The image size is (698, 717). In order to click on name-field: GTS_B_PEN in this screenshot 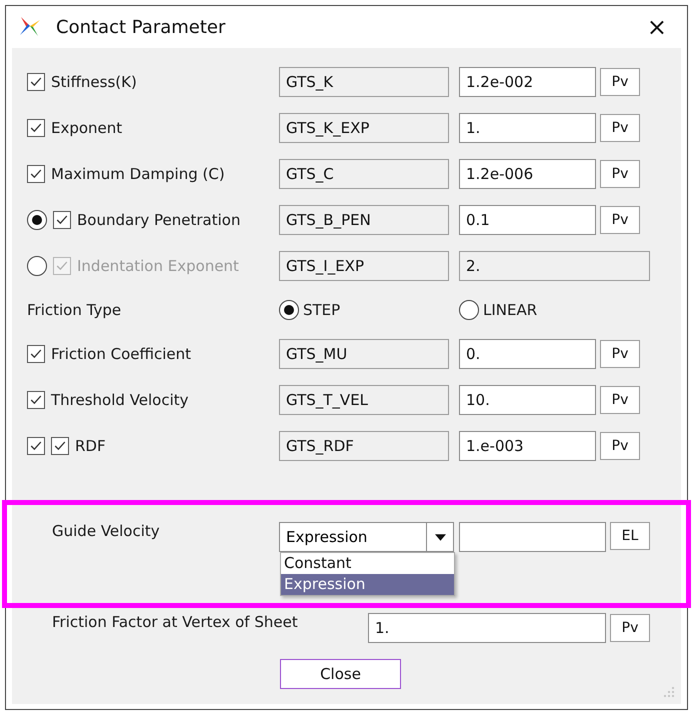, I will do `click(364, 220)`.